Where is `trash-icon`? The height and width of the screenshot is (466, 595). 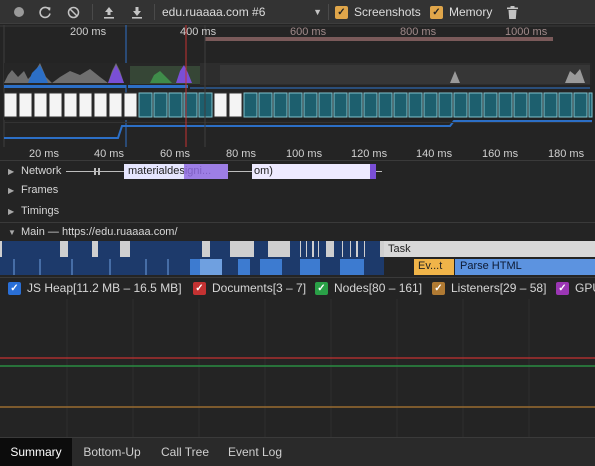 trash-icon is located at coordinates (512, 12).